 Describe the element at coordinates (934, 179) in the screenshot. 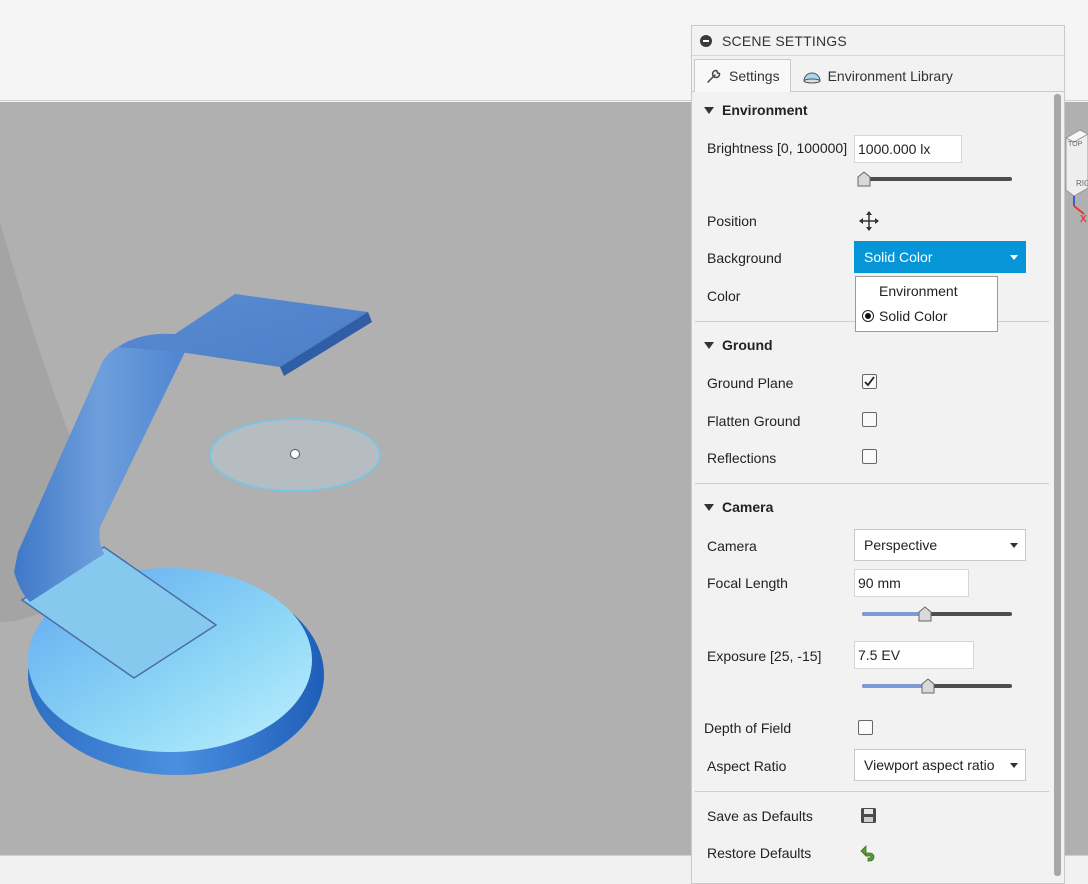

I see `brightness-slider` at that location.